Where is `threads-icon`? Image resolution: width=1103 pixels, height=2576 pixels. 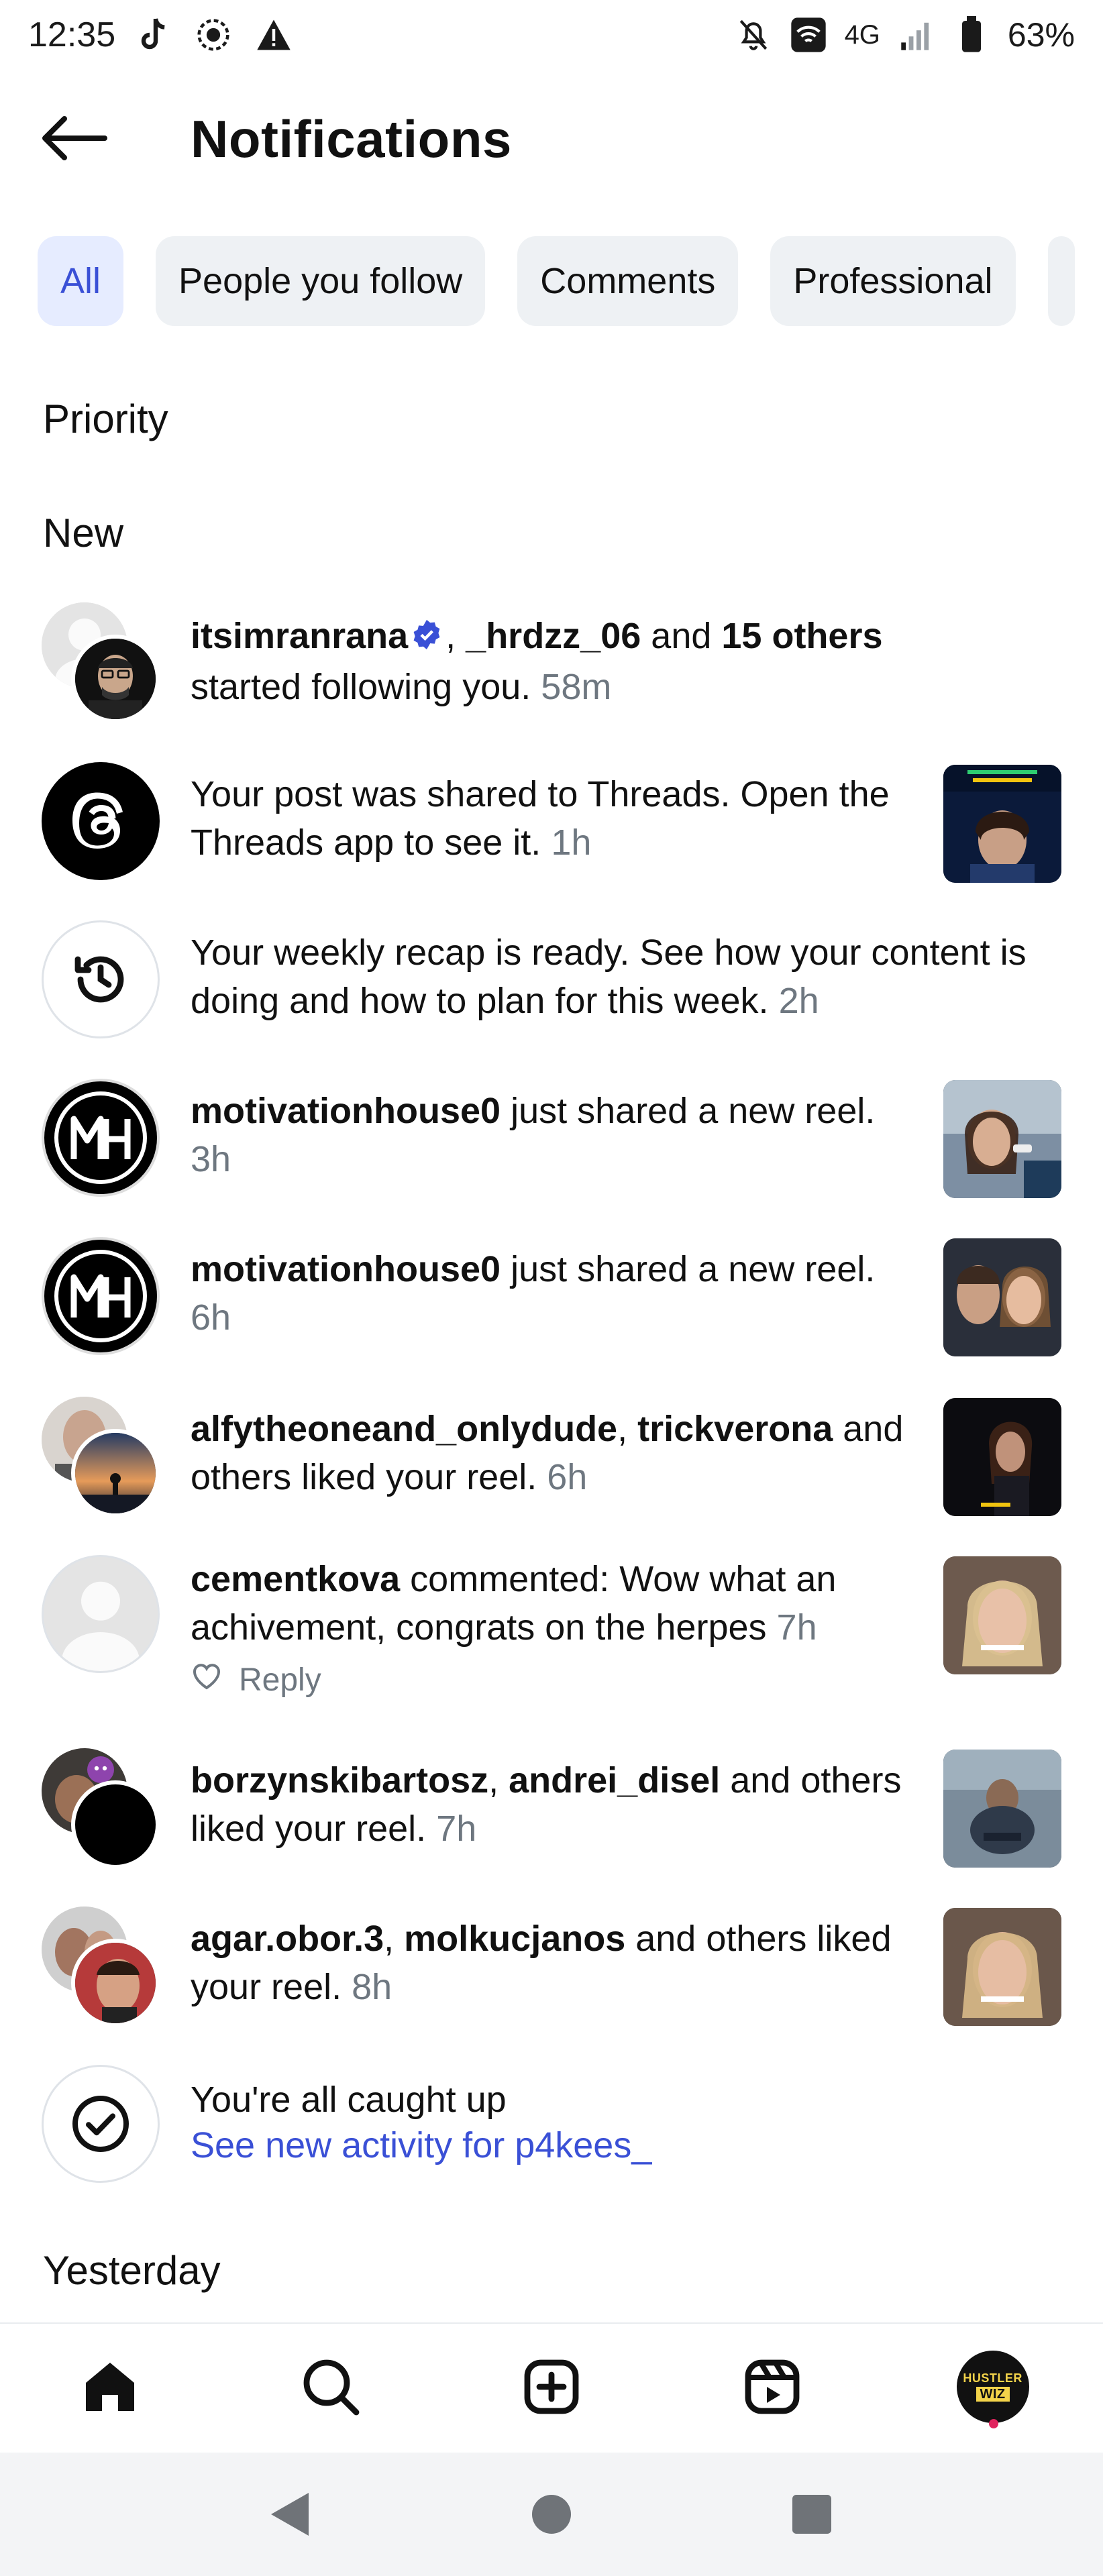
threads-icon is located at coordinates (101, 821).